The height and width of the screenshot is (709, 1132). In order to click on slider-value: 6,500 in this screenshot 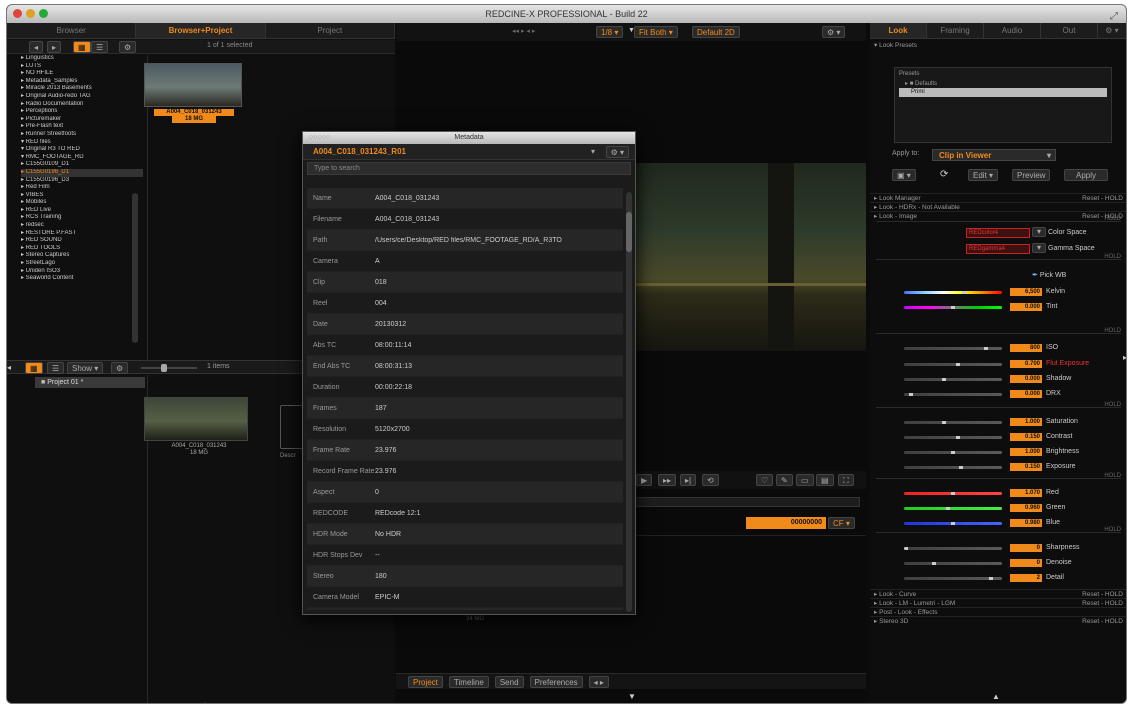, I will do `click(1026, 292)`.